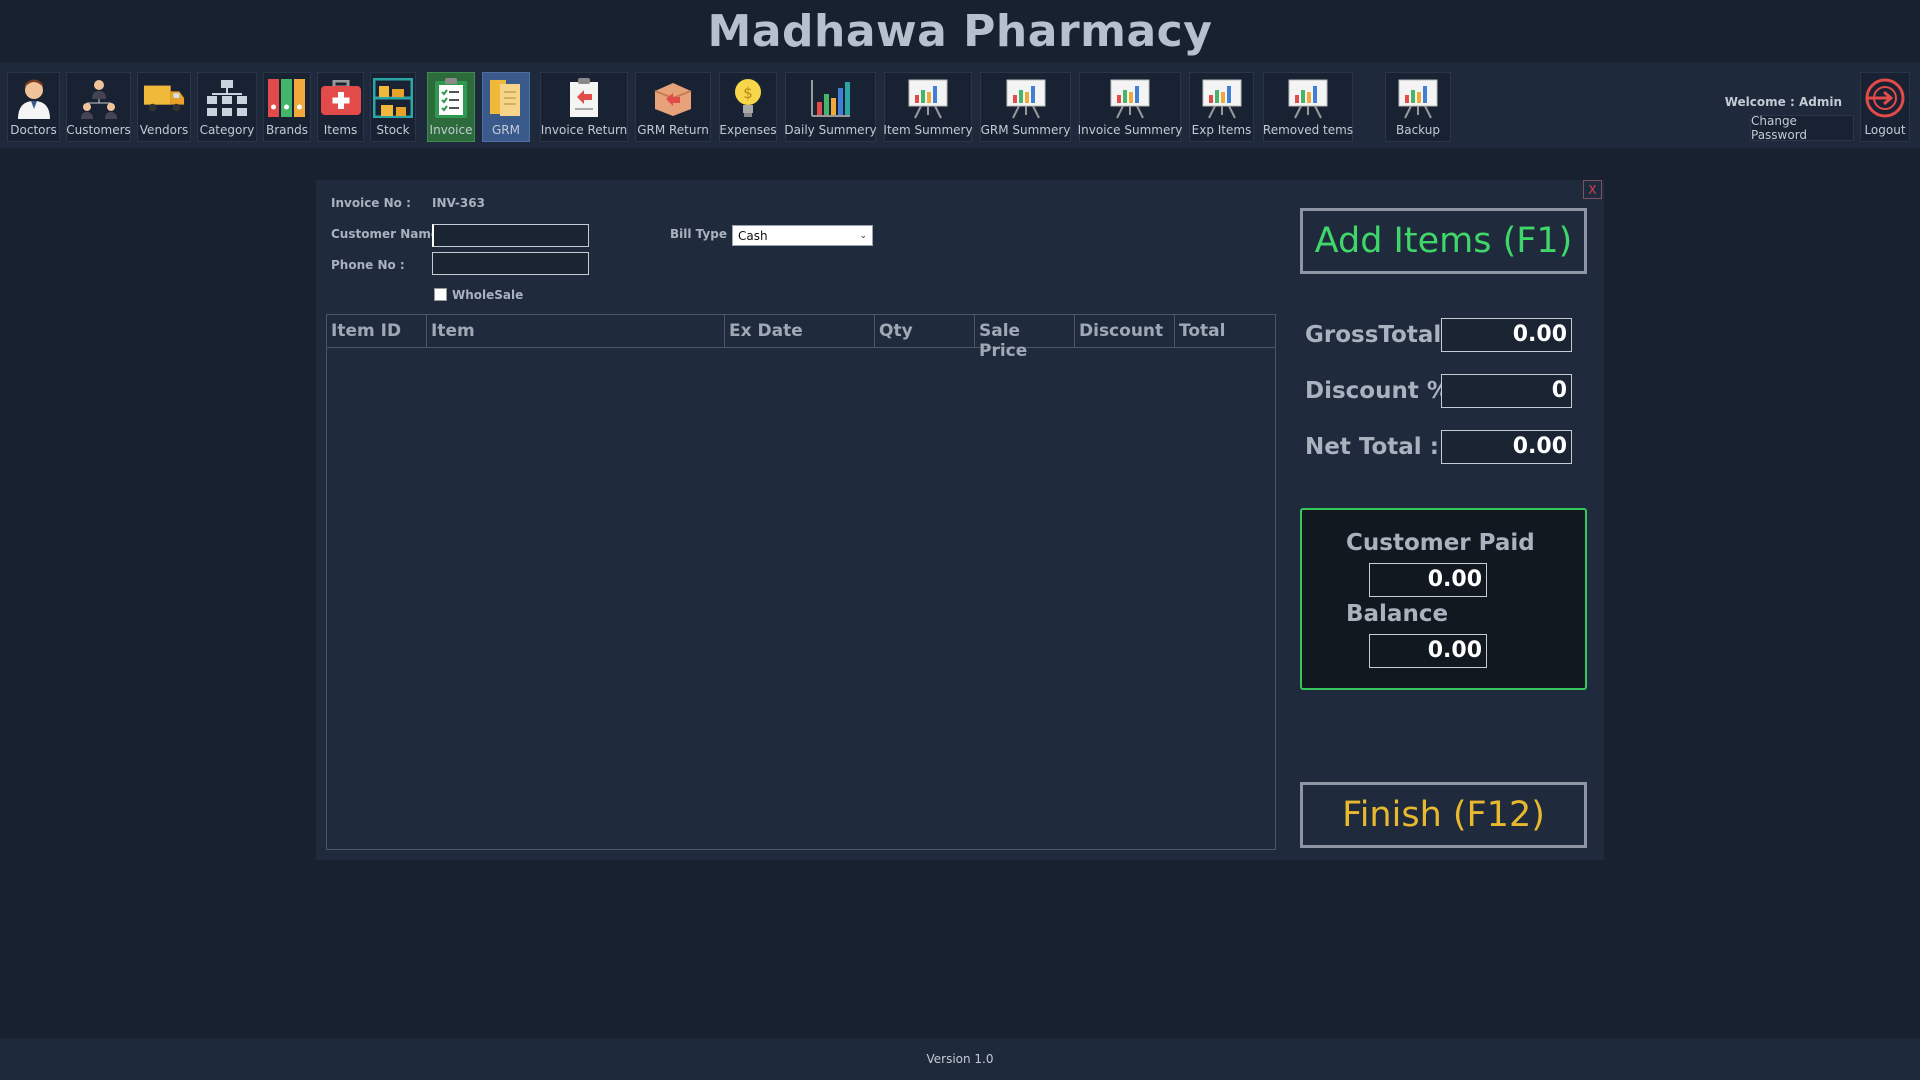 The width and height of the screenshot is (1920, 1080). I want to click on change-password-button: Change Password, so click(1802, 128).